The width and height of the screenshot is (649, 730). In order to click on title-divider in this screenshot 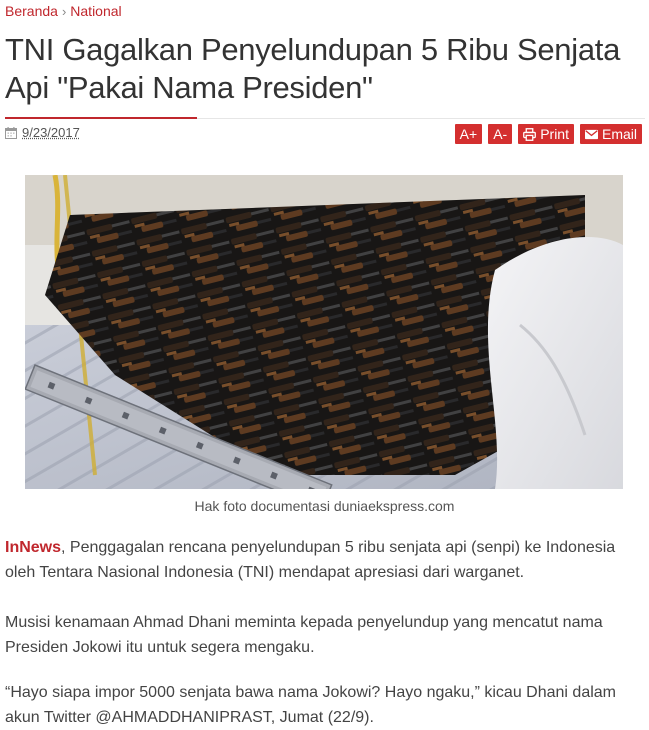, I will do `click(421, 118)`.